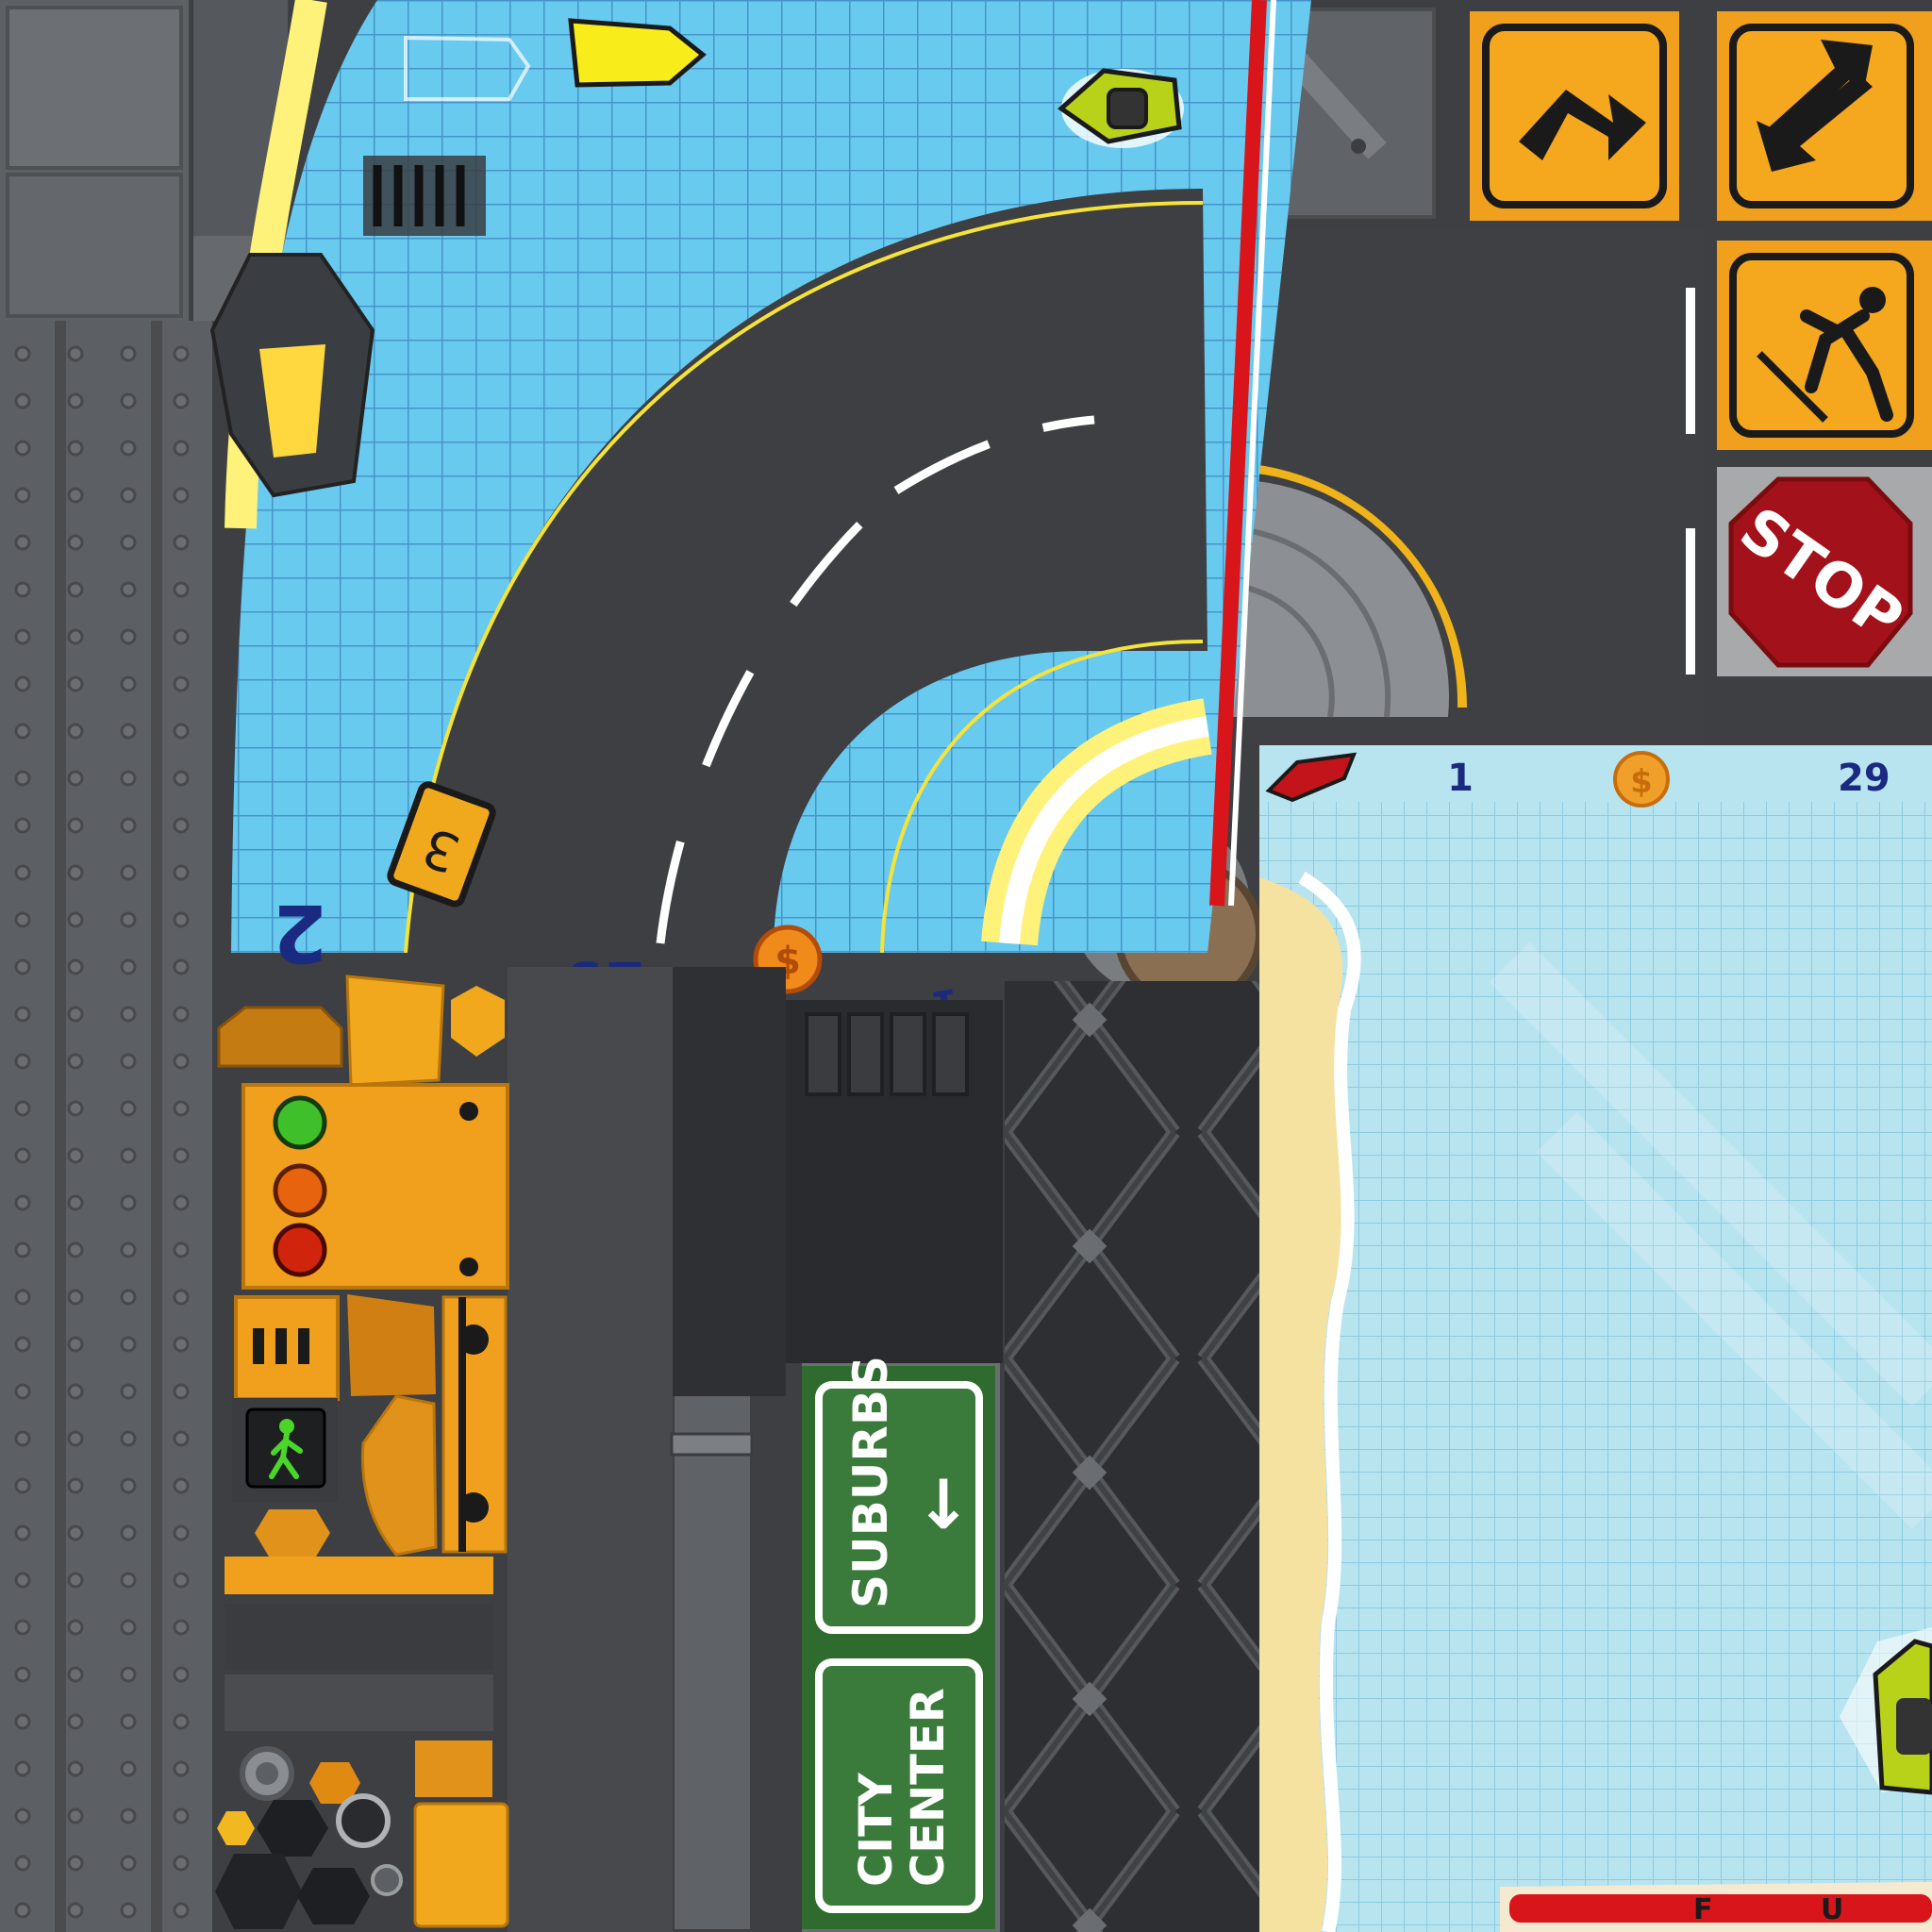 The width and height of the screenshot is (1932, 1932). Describe the element at coordinates (929, 1787) in the screenshot. I see `center-label: CENTER` at that location.